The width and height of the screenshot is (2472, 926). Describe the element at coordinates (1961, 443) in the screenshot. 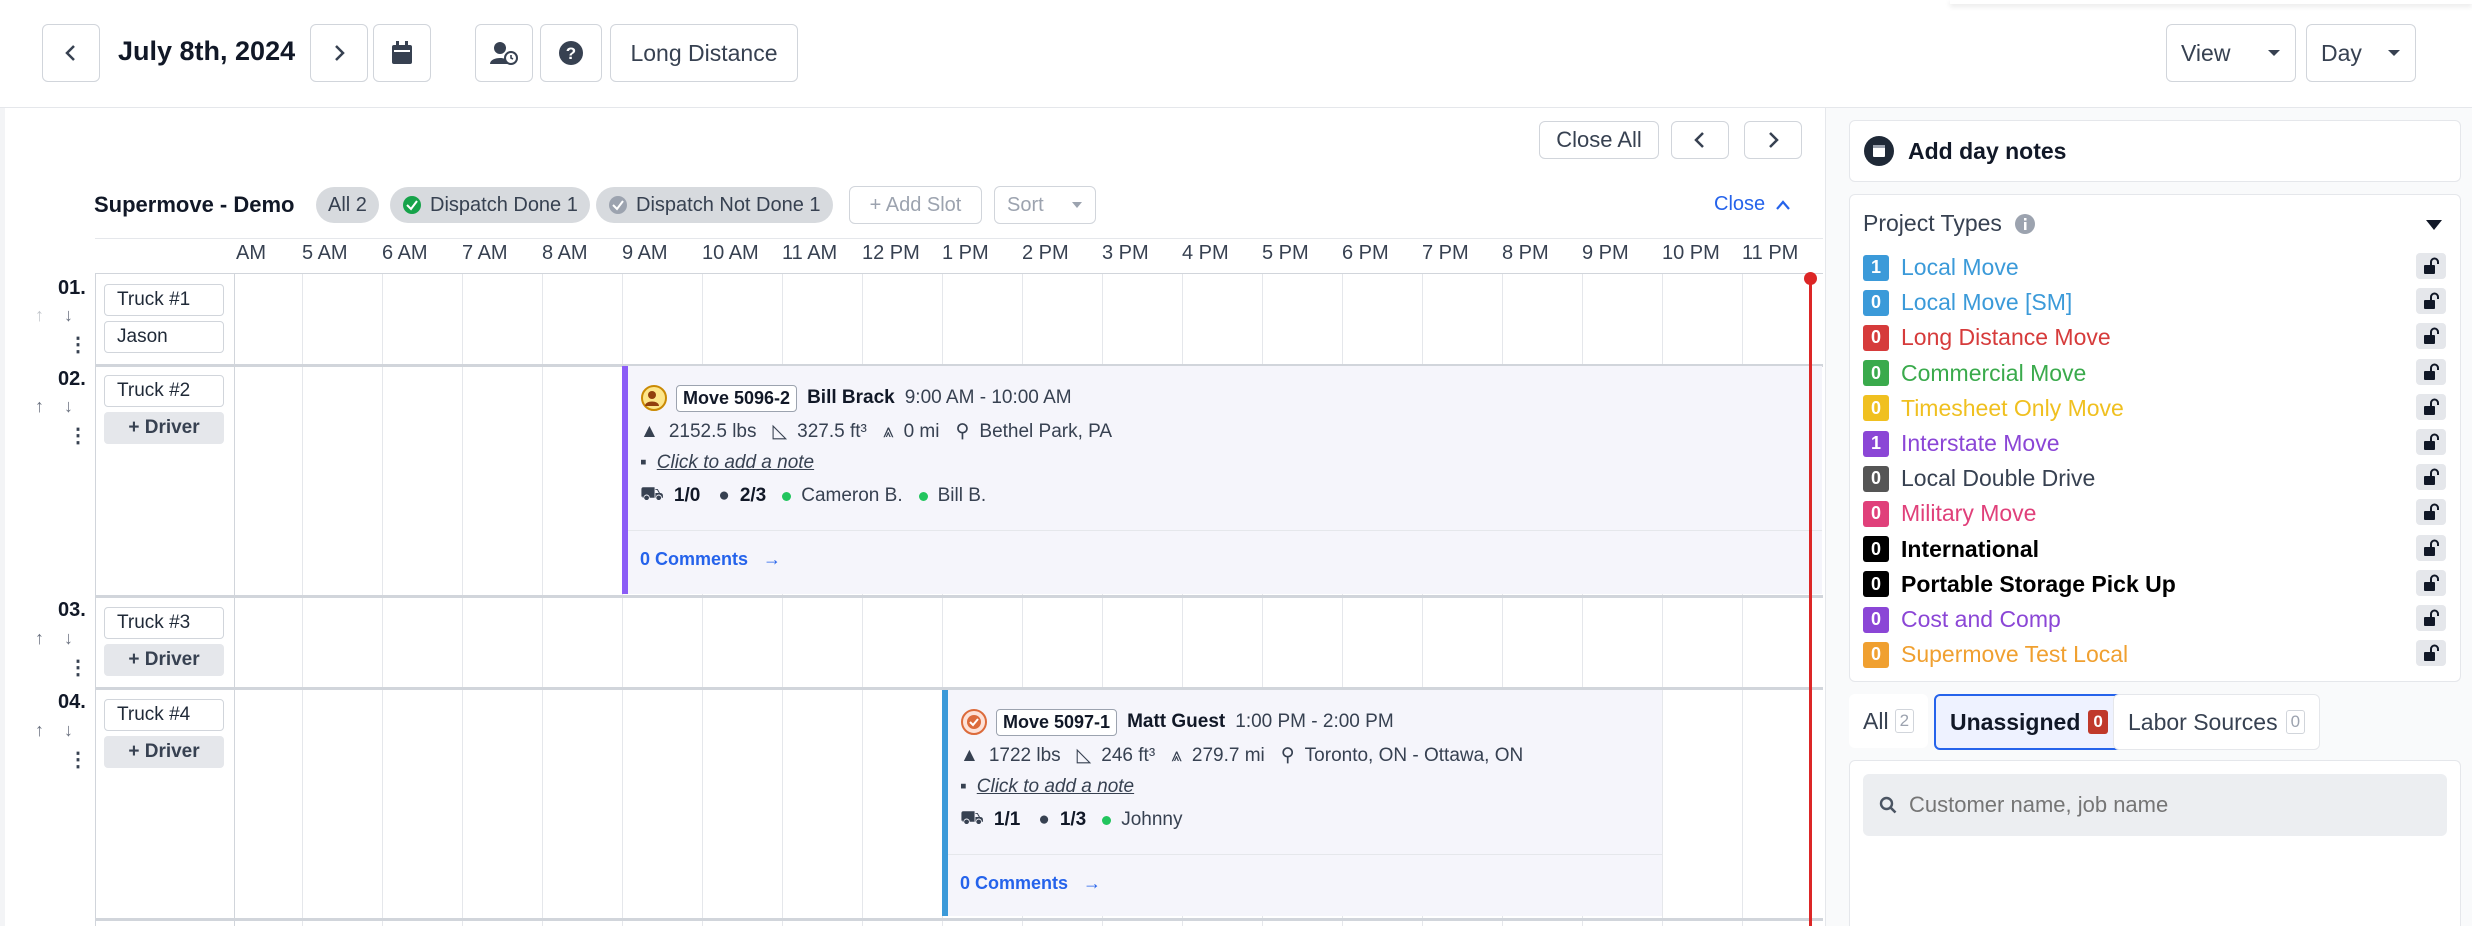

I see `project-type-item: 1 Interstate Move` at that location.